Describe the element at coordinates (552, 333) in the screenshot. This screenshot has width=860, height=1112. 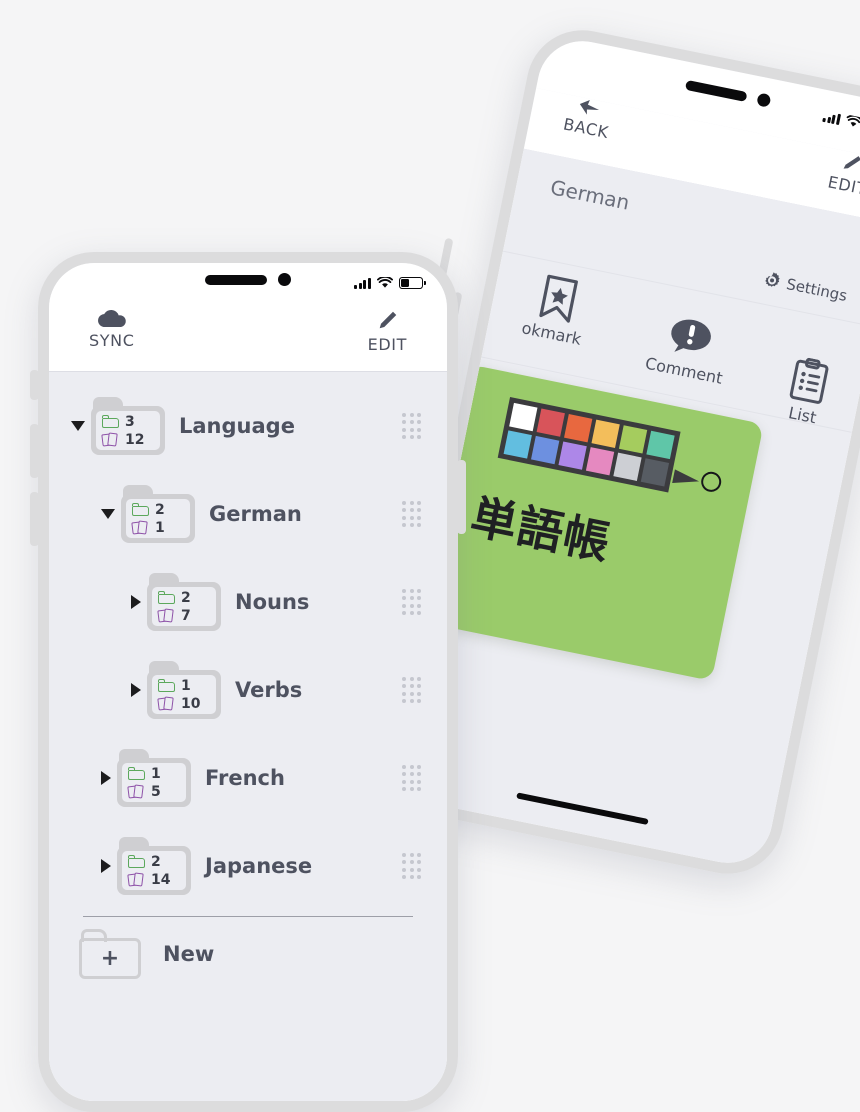
I see `tab-bookmark-label: okmark` at that location.